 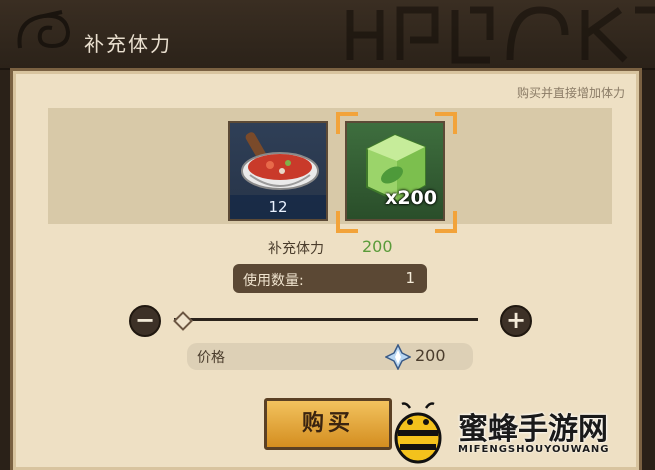 What do you see at coordinates (280, 161) in the screenshot?
I see `stew-bowl-icon` at bounding box center [280, 161].